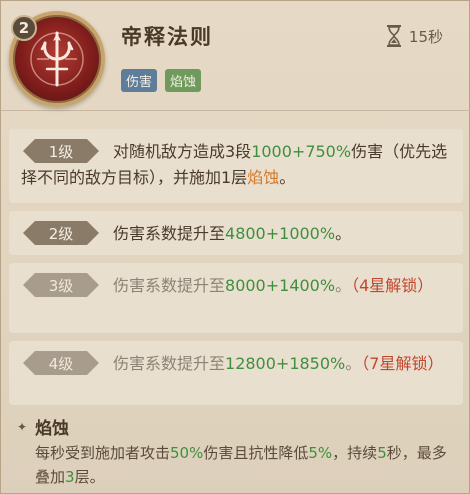  Describe the element at coordinates (285, 363) in the screenshot. I see `damage-coefficient: 12800+1850%` at that location.